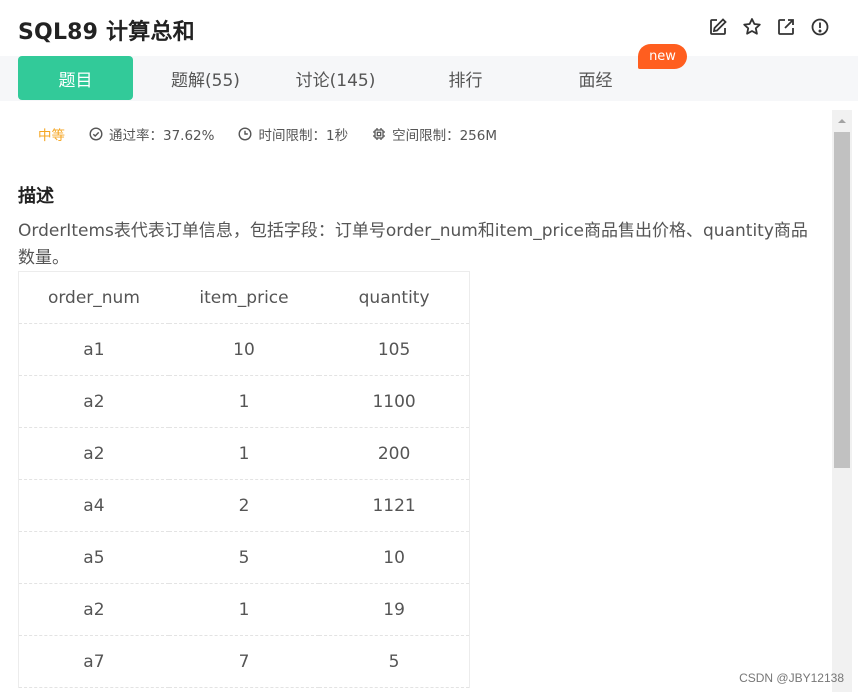 The height and width of the screenshot is (692, 858). I want to click on description-heading: 描述, so click(36, 196).